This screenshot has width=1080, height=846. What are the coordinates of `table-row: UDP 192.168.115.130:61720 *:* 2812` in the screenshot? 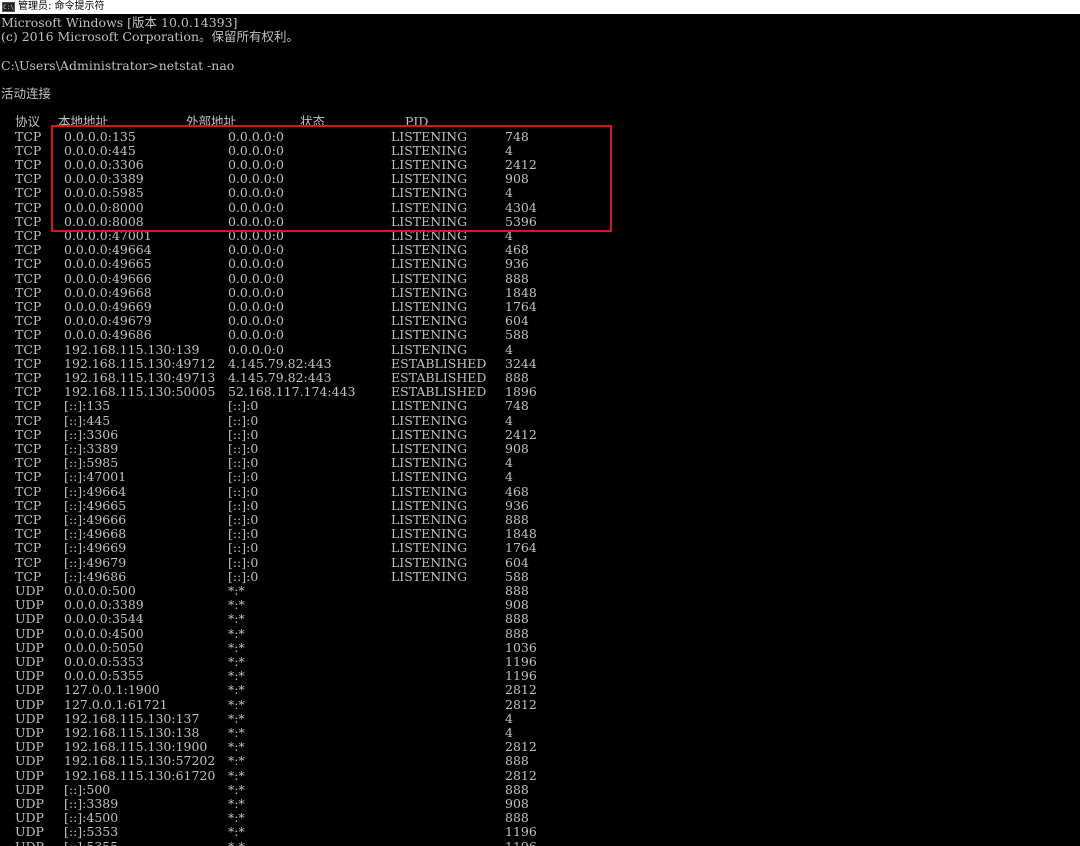 It's located at (540, 775).